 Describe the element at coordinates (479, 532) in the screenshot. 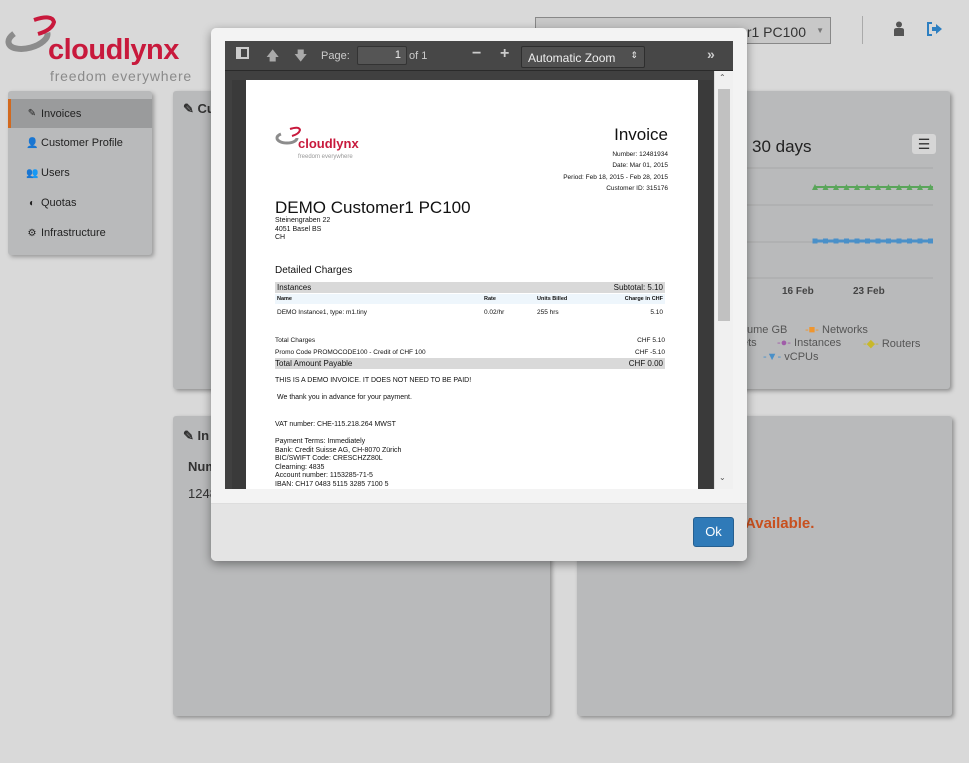

I see `modal-footer` at that location.